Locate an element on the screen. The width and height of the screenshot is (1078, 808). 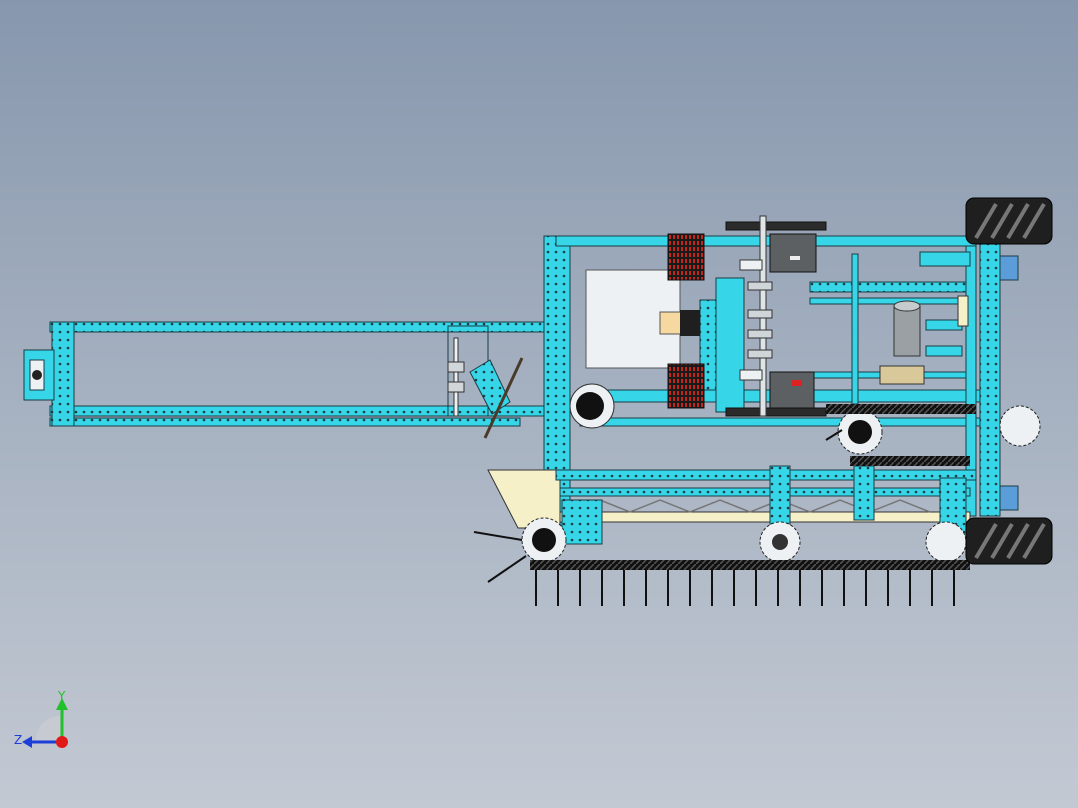
bumper-bracket is located at coordinates (39, 375).